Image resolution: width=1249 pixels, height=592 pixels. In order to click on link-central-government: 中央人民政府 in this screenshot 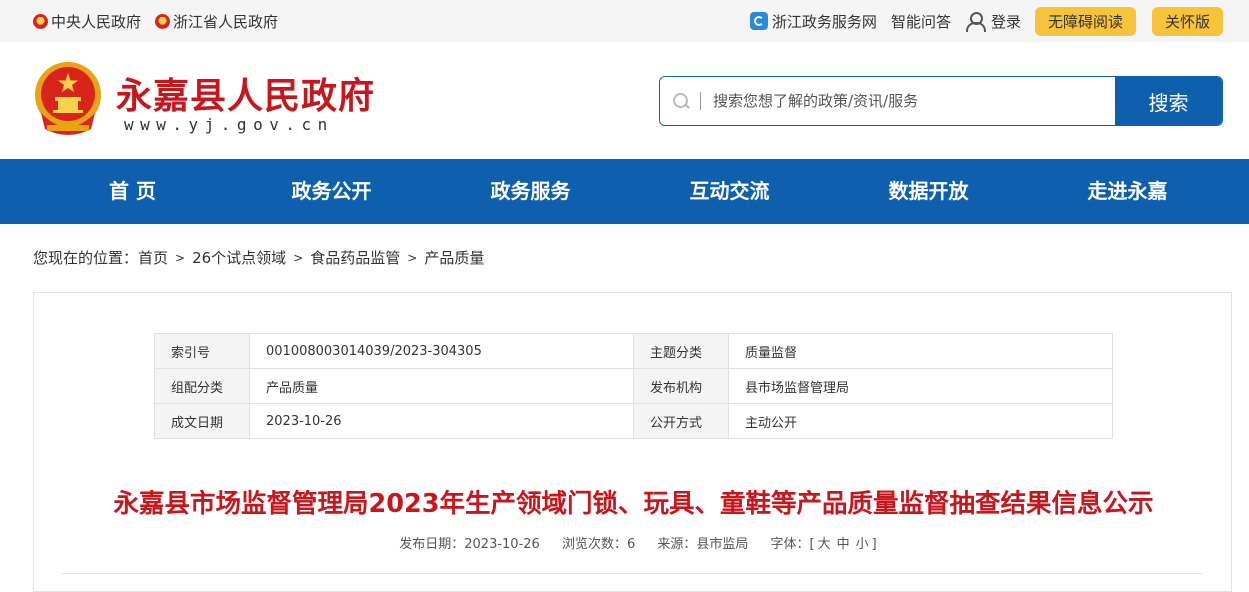, I will do `click(87, 21)`.